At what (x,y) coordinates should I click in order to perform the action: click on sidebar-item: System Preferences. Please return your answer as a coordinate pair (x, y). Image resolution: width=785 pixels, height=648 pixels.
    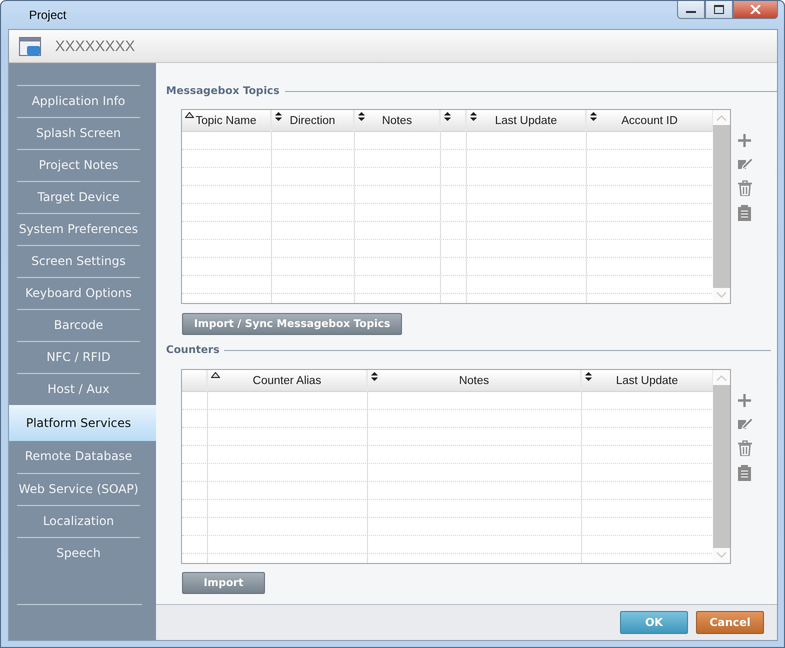
    Looking at the image, I should click on (78, 229).